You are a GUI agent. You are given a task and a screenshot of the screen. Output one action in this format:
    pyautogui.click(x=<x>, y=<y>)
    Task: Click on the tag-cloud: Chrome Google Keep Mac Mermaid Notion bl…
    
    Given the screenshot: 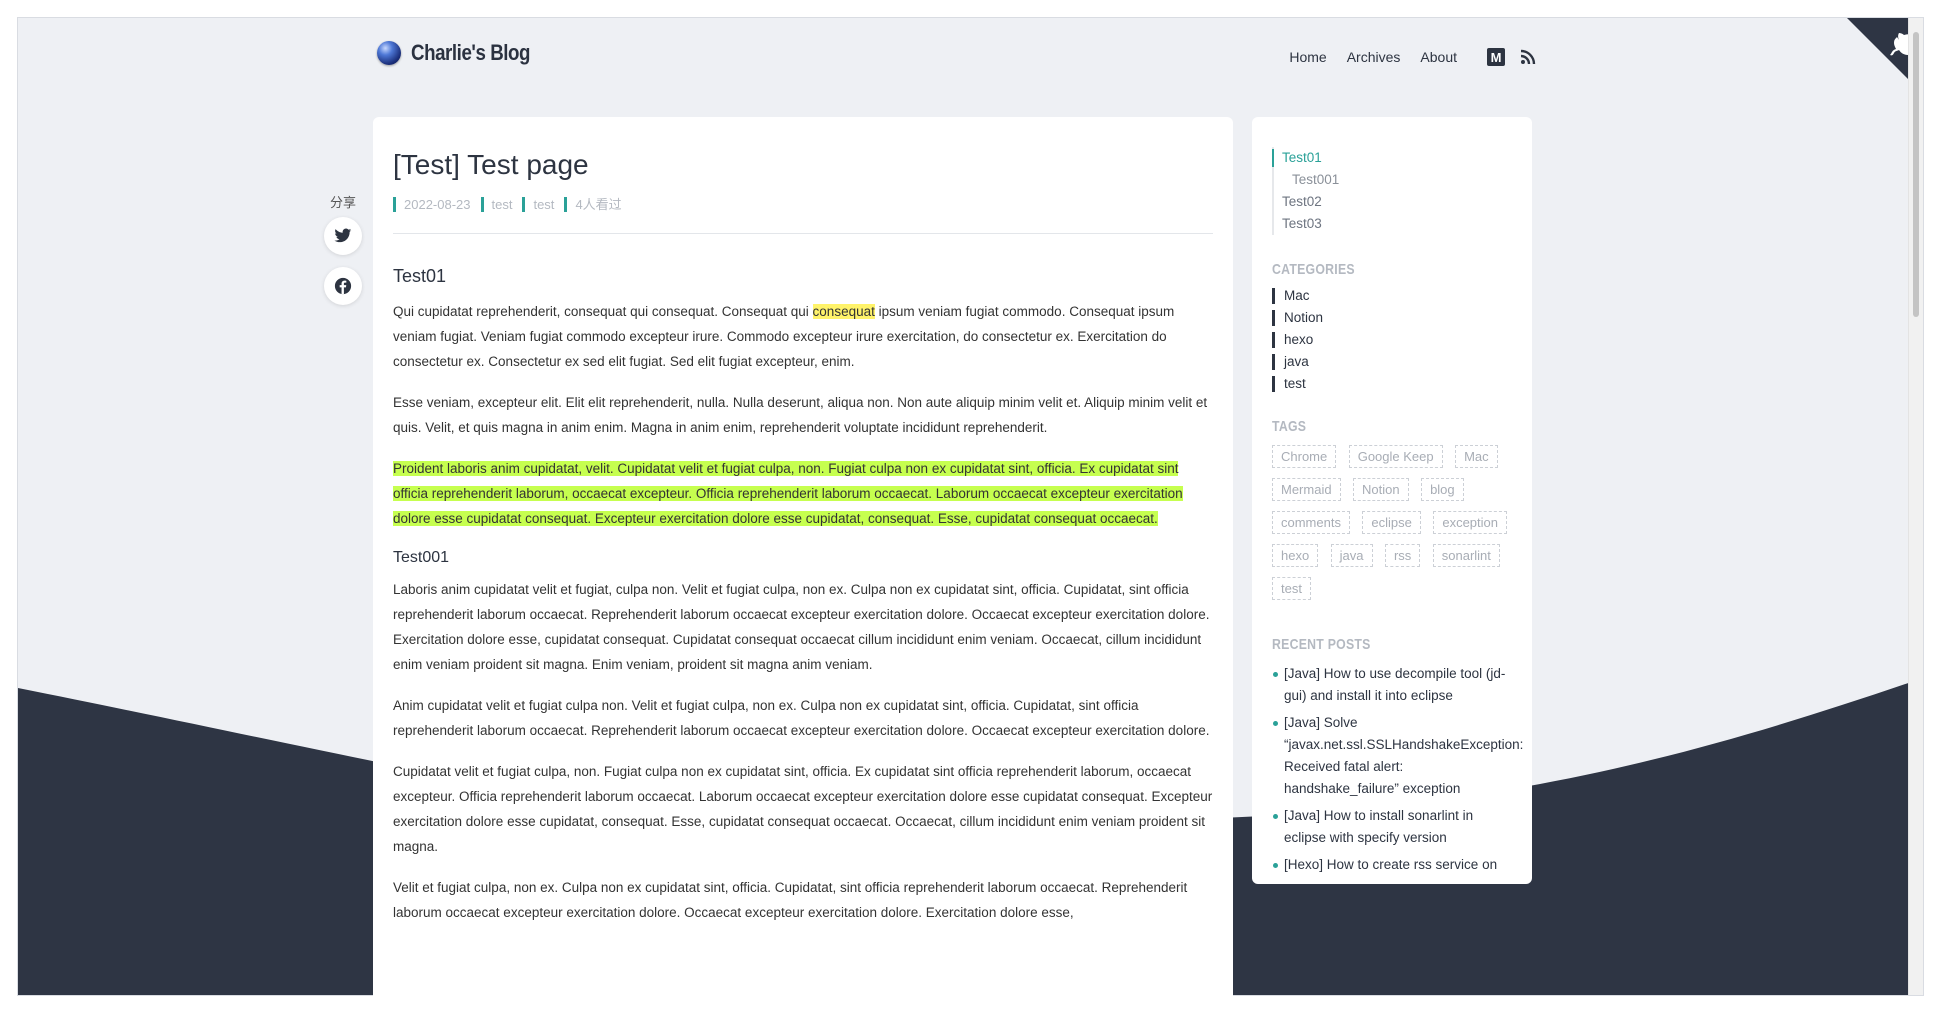 What is the action you would take?
    pyautogui.click(x=1397, y=527)
    